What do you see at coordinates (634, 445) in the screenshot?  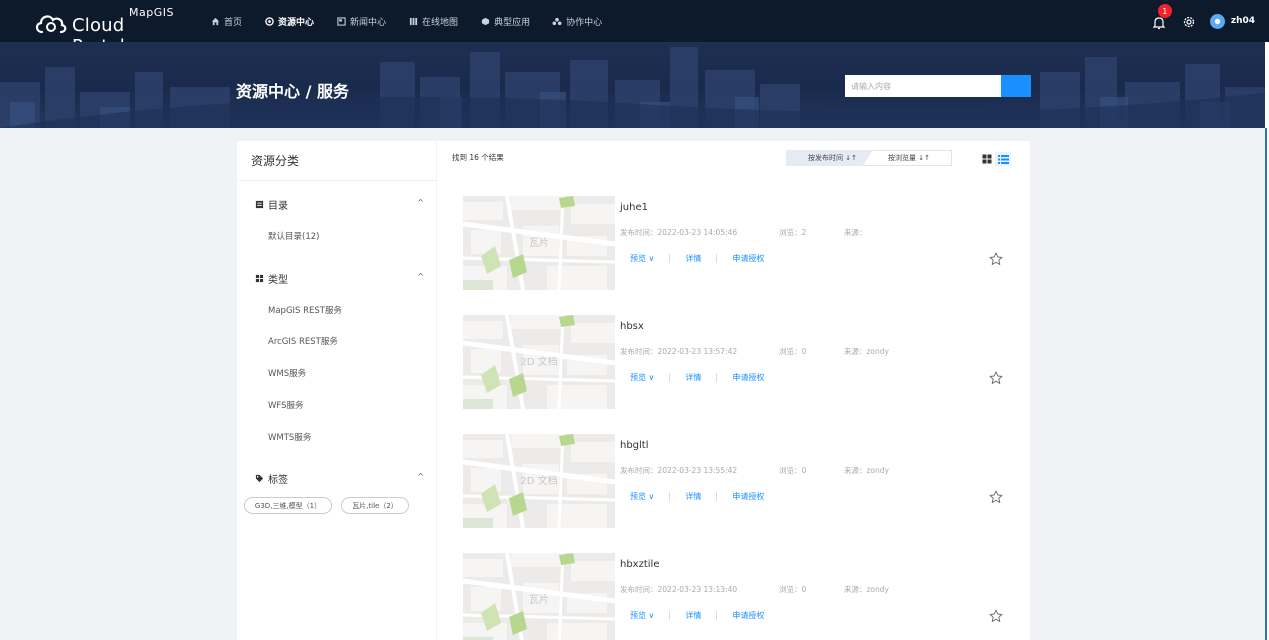 I see `result-title: hbgltl` at bounding box center [634, 445].